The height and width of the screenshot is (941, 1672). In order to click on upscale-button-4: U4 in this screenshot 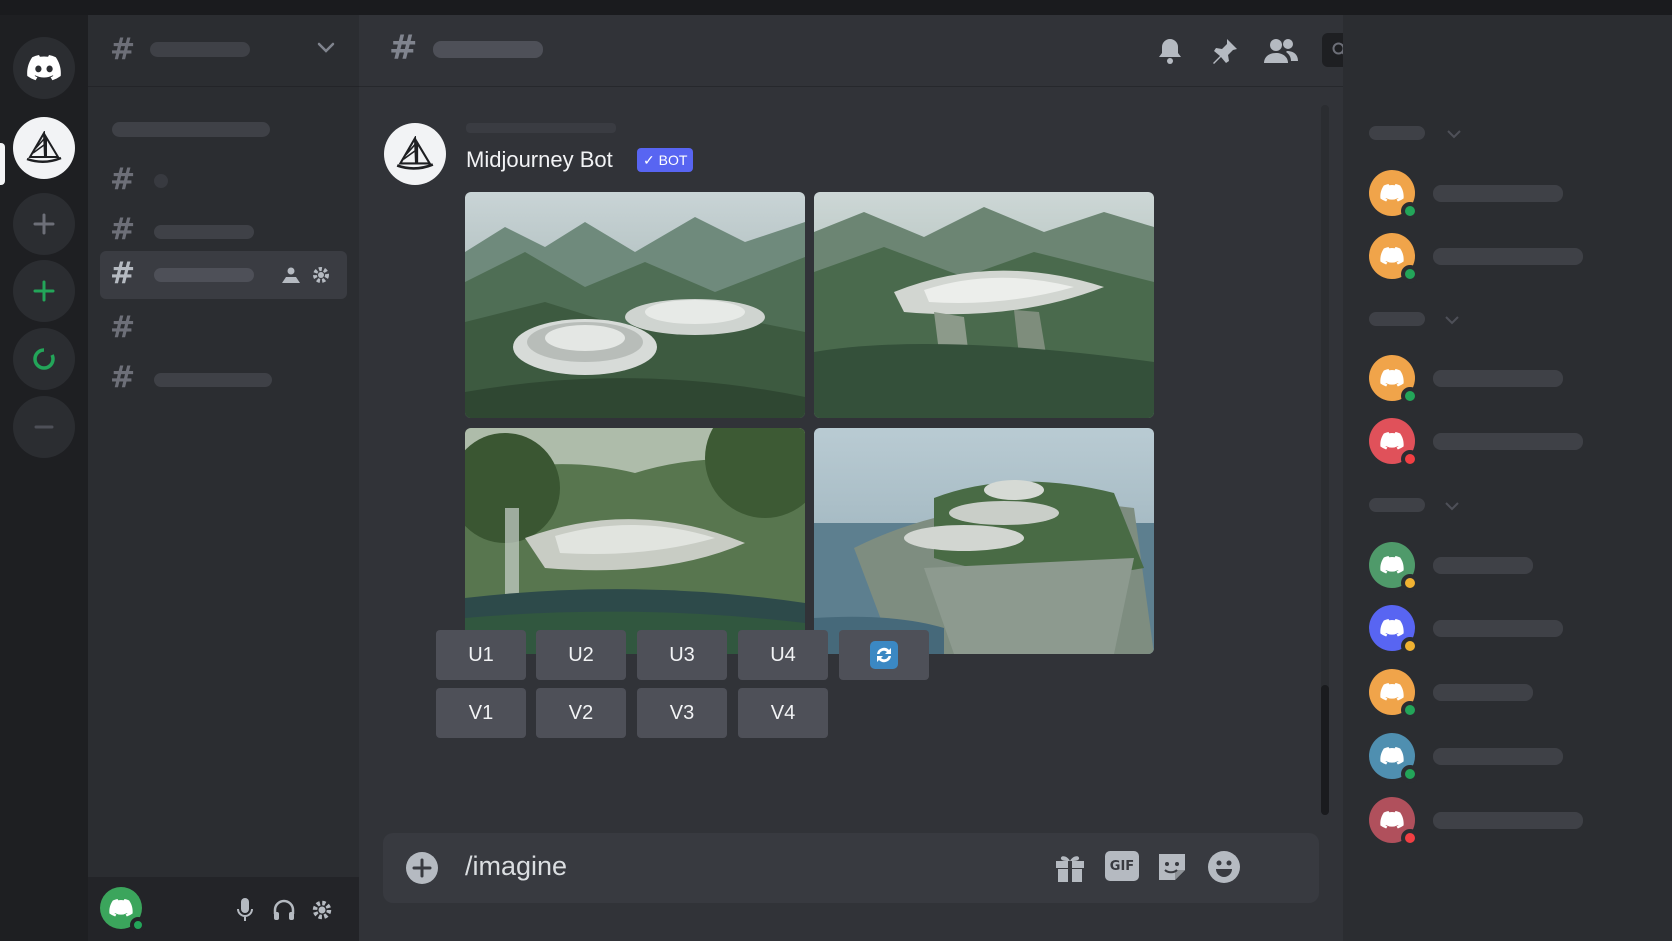, I will do `click(783, 655)`.